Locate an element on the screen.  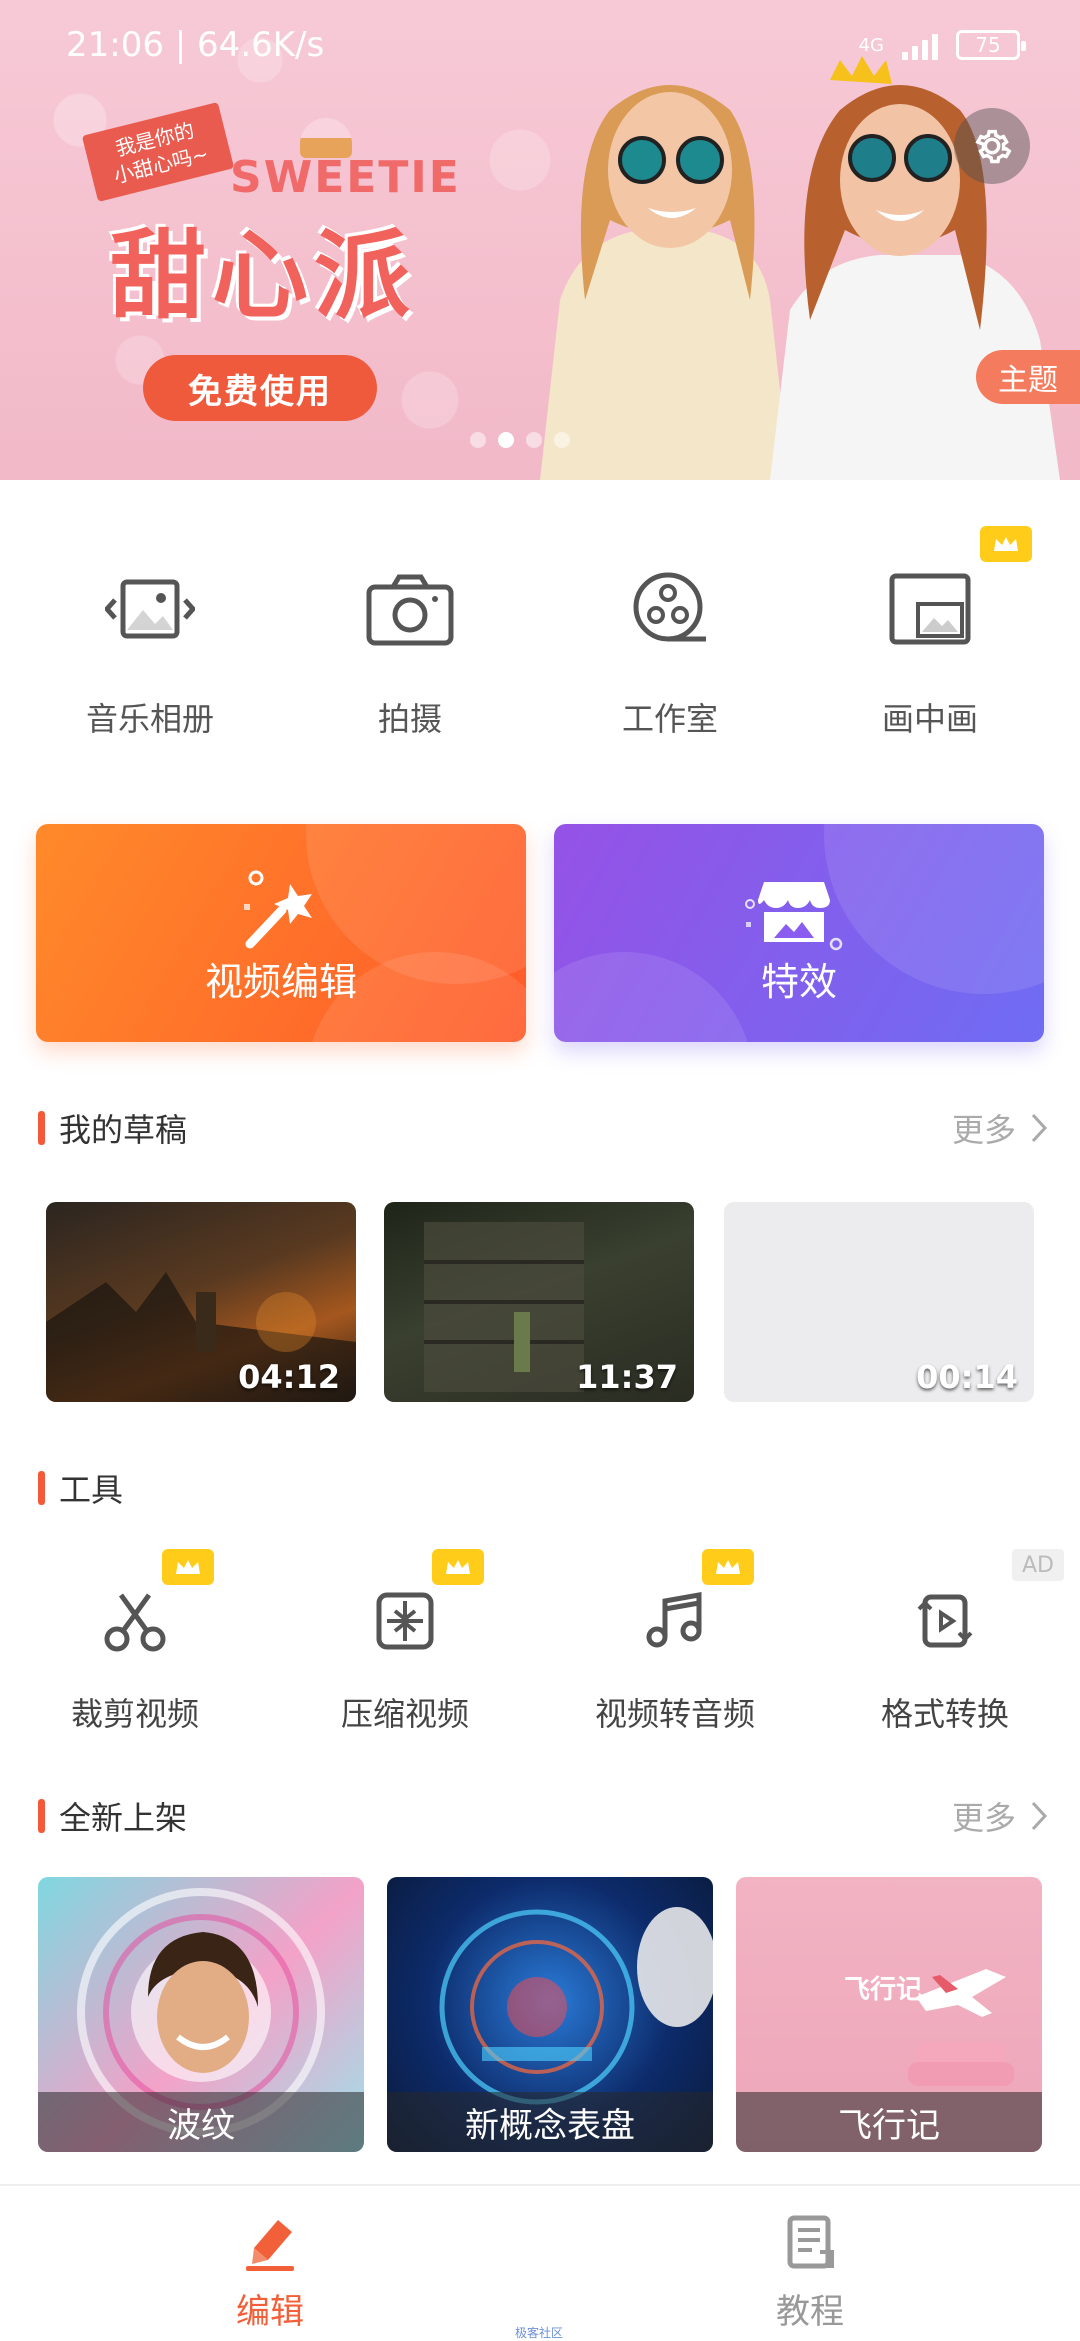
quick-music-album: 音乐相册 is located at coordinates (150, 655).